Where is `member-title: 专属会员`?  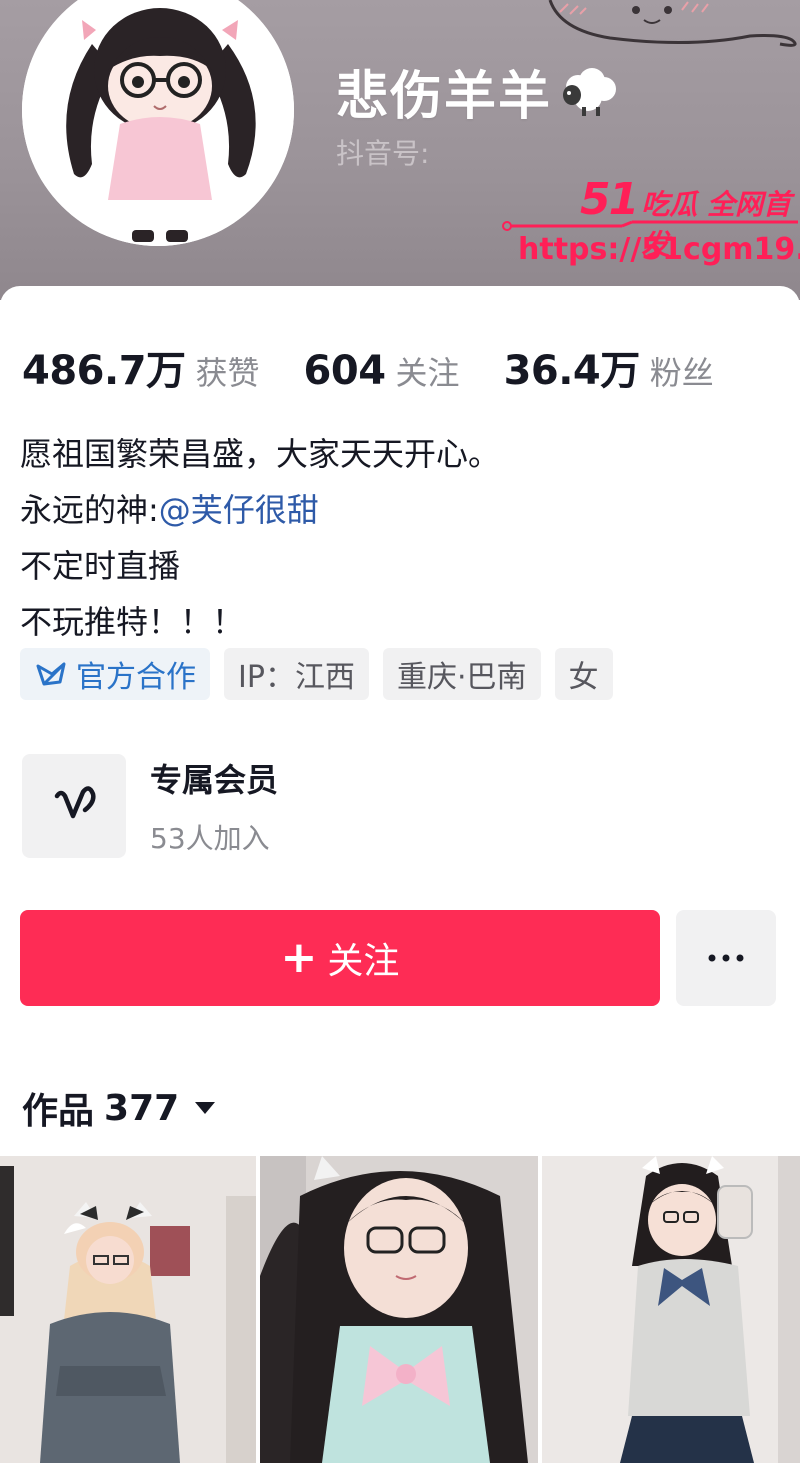 member-title: 专属会员 is located at coordinates (214, 780).